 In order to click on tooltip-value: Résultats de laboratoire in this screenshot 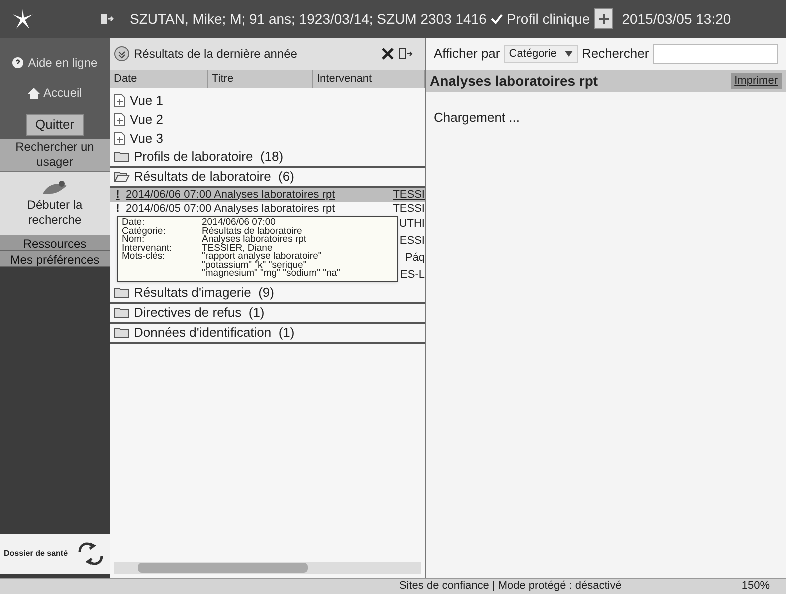, I will do `click(252, 232)`.